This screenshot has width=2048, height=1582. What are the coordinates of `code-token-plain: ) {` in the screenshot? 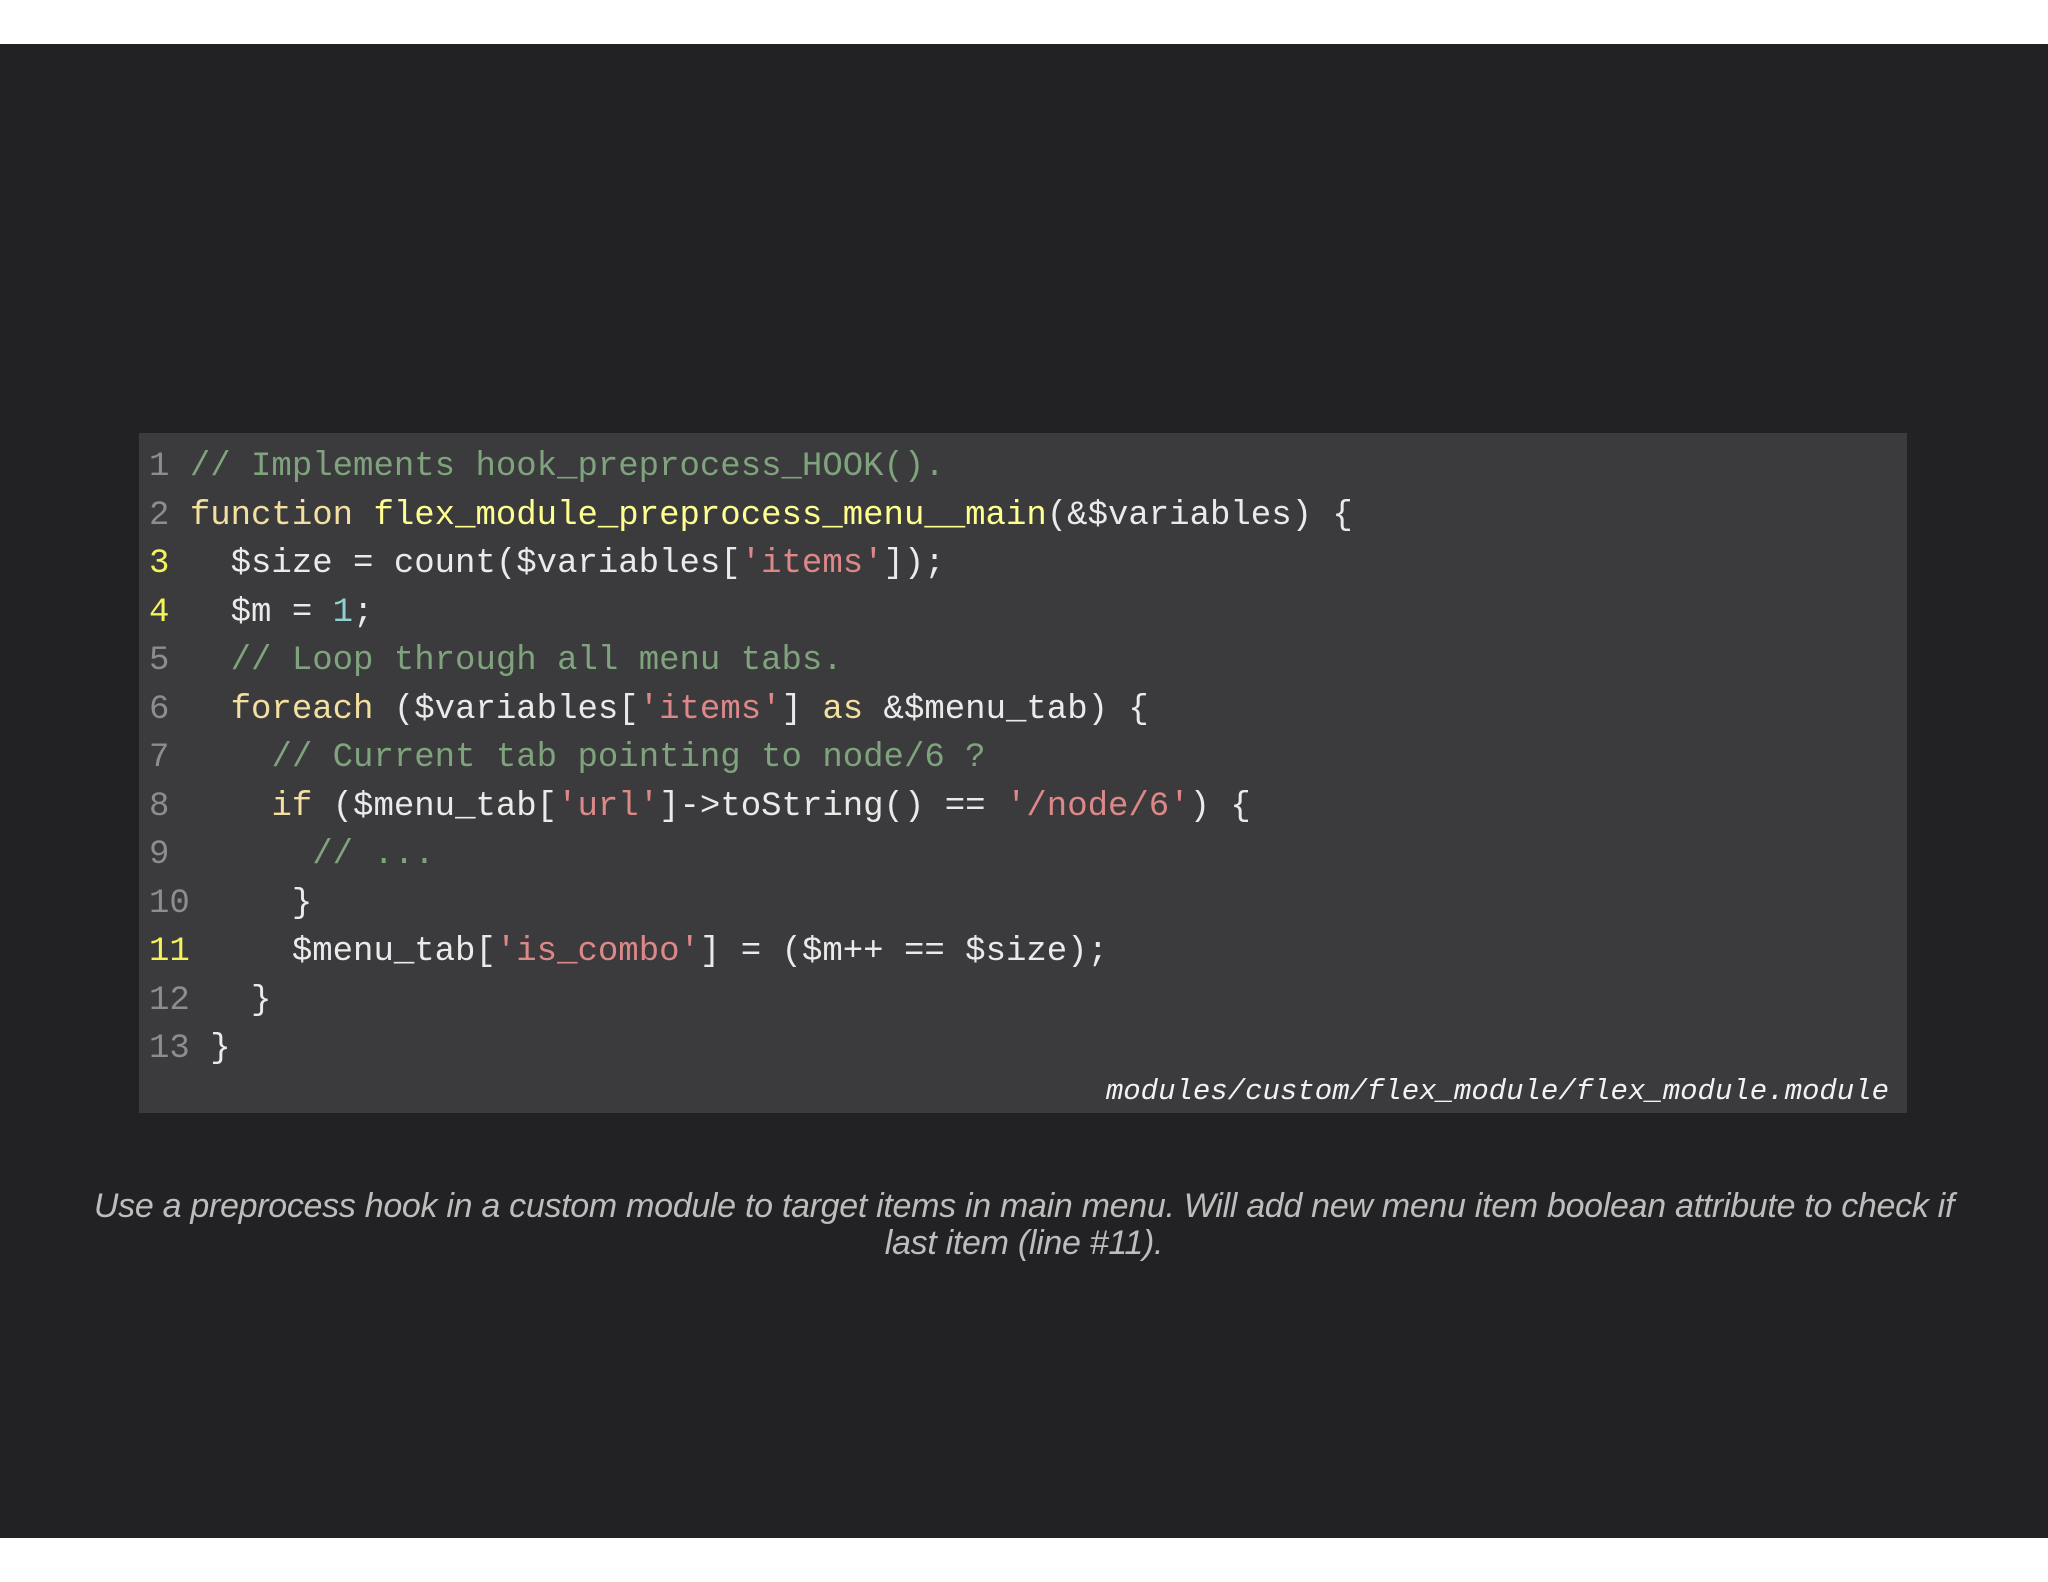 It's located at (1220, 806).